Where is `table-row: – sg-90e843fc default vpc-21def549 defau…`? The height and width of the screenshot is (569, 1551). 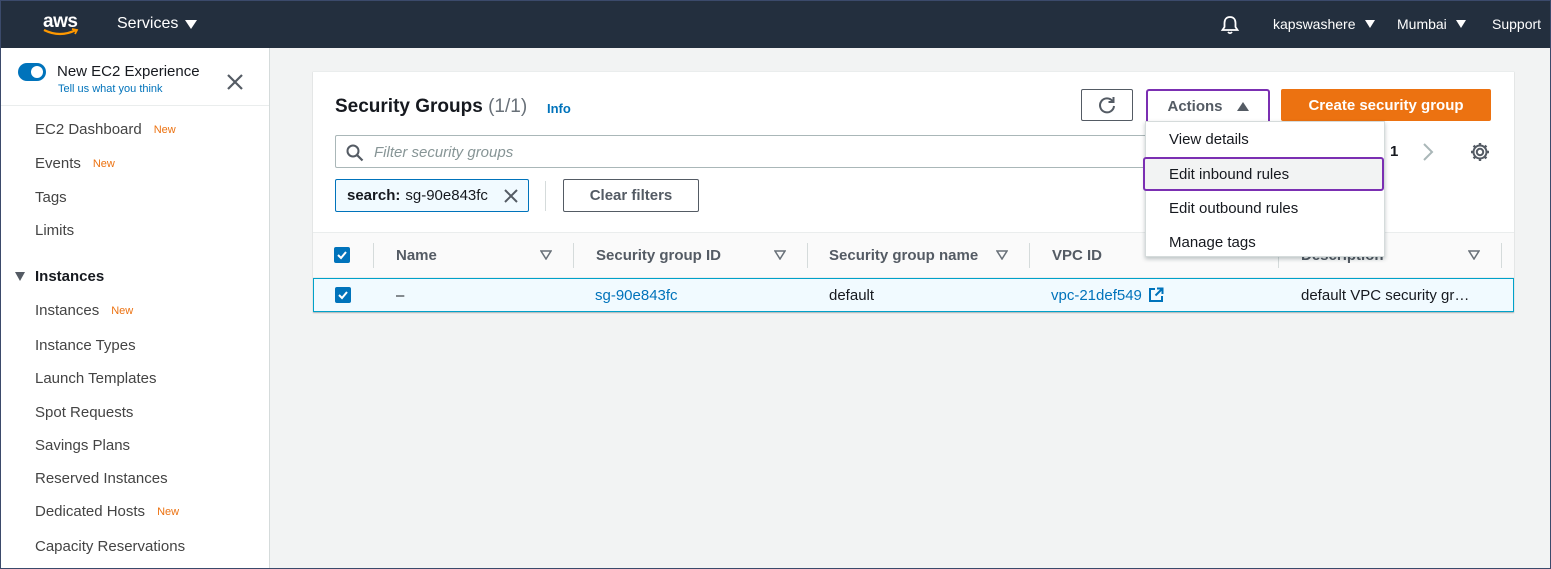 table-row: – sg-90e843fc default vpc-21def549 defau… is located at coordinates (913, 295).